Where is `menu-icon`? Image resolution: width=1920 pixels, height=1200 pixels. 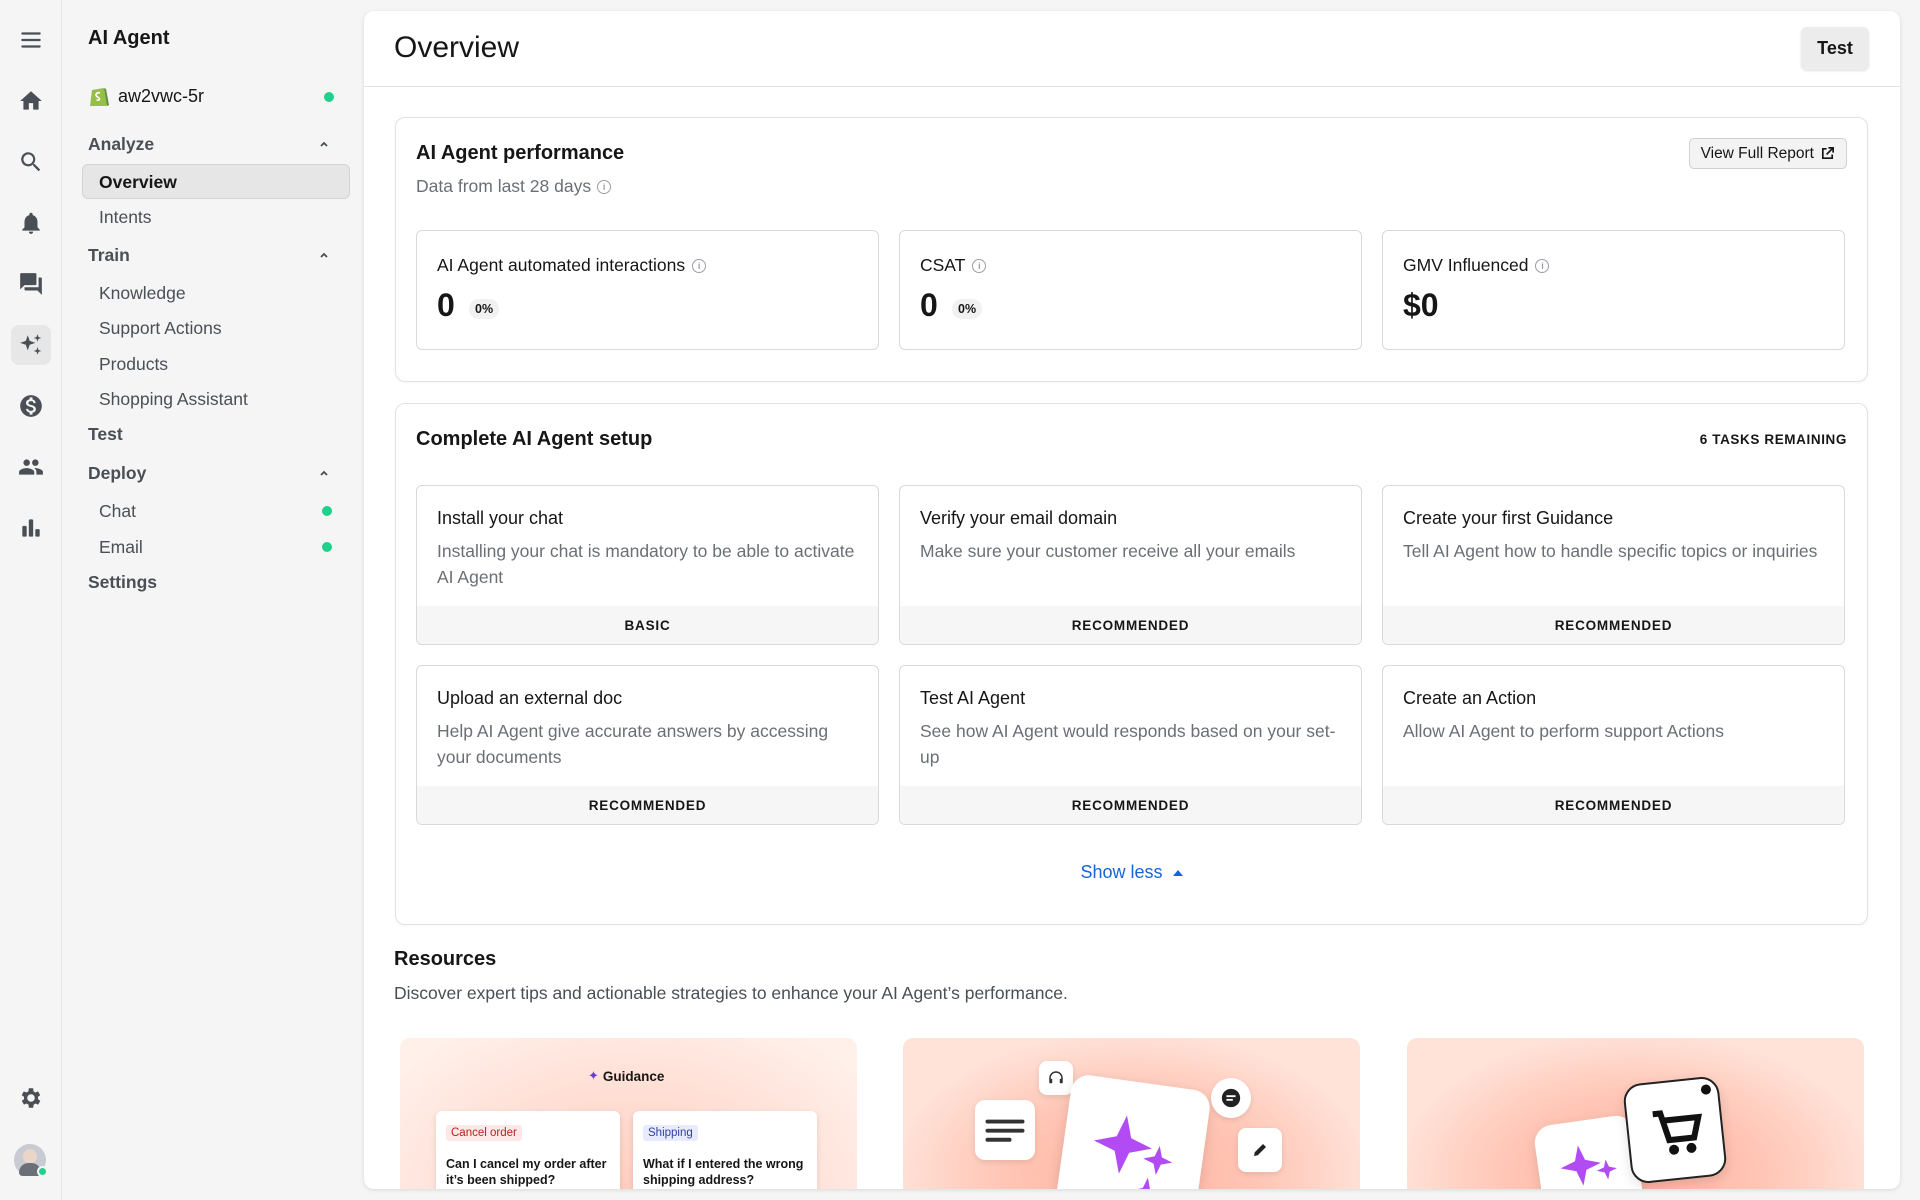 menu-icon is located at coordinates (31, 40).